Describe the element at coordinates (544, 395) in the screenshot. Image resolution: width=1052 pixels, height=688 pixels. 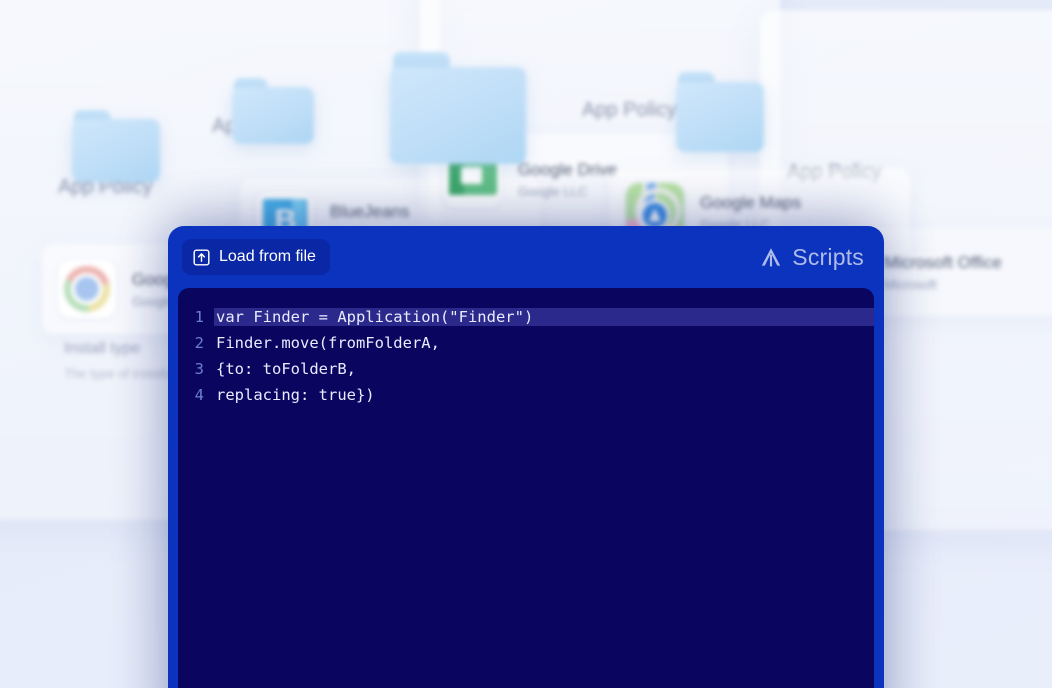
I see `line-content: replacing: true})` at that location.